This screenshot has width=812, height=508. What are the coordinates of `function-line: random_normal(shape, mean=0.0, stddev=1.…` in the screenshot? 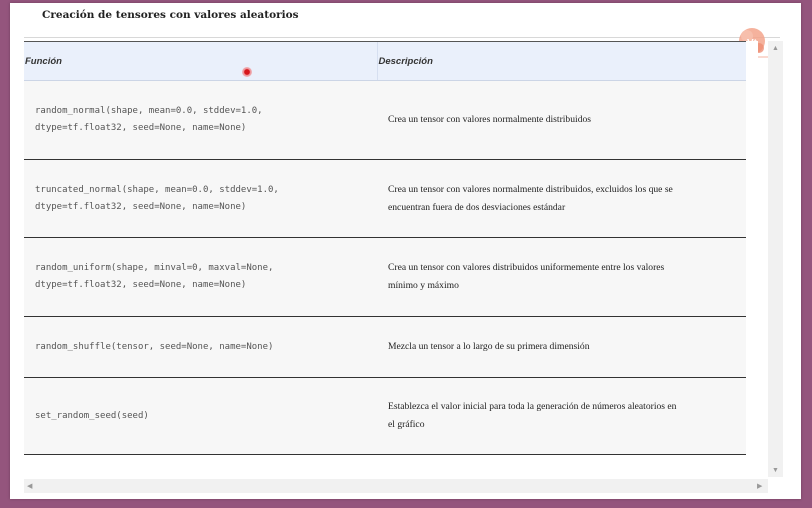 It's located at (149, 111).